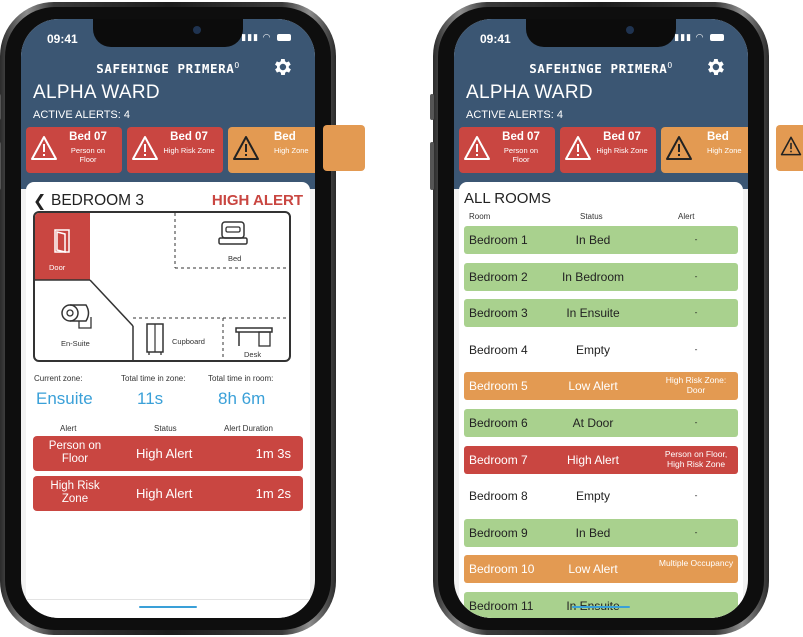 This screenshot has width=803, height=637. What do you see at coordinates (495, 39) in the screenshot?
I see `status-time: 09:41` at bounding box center [495, 39].